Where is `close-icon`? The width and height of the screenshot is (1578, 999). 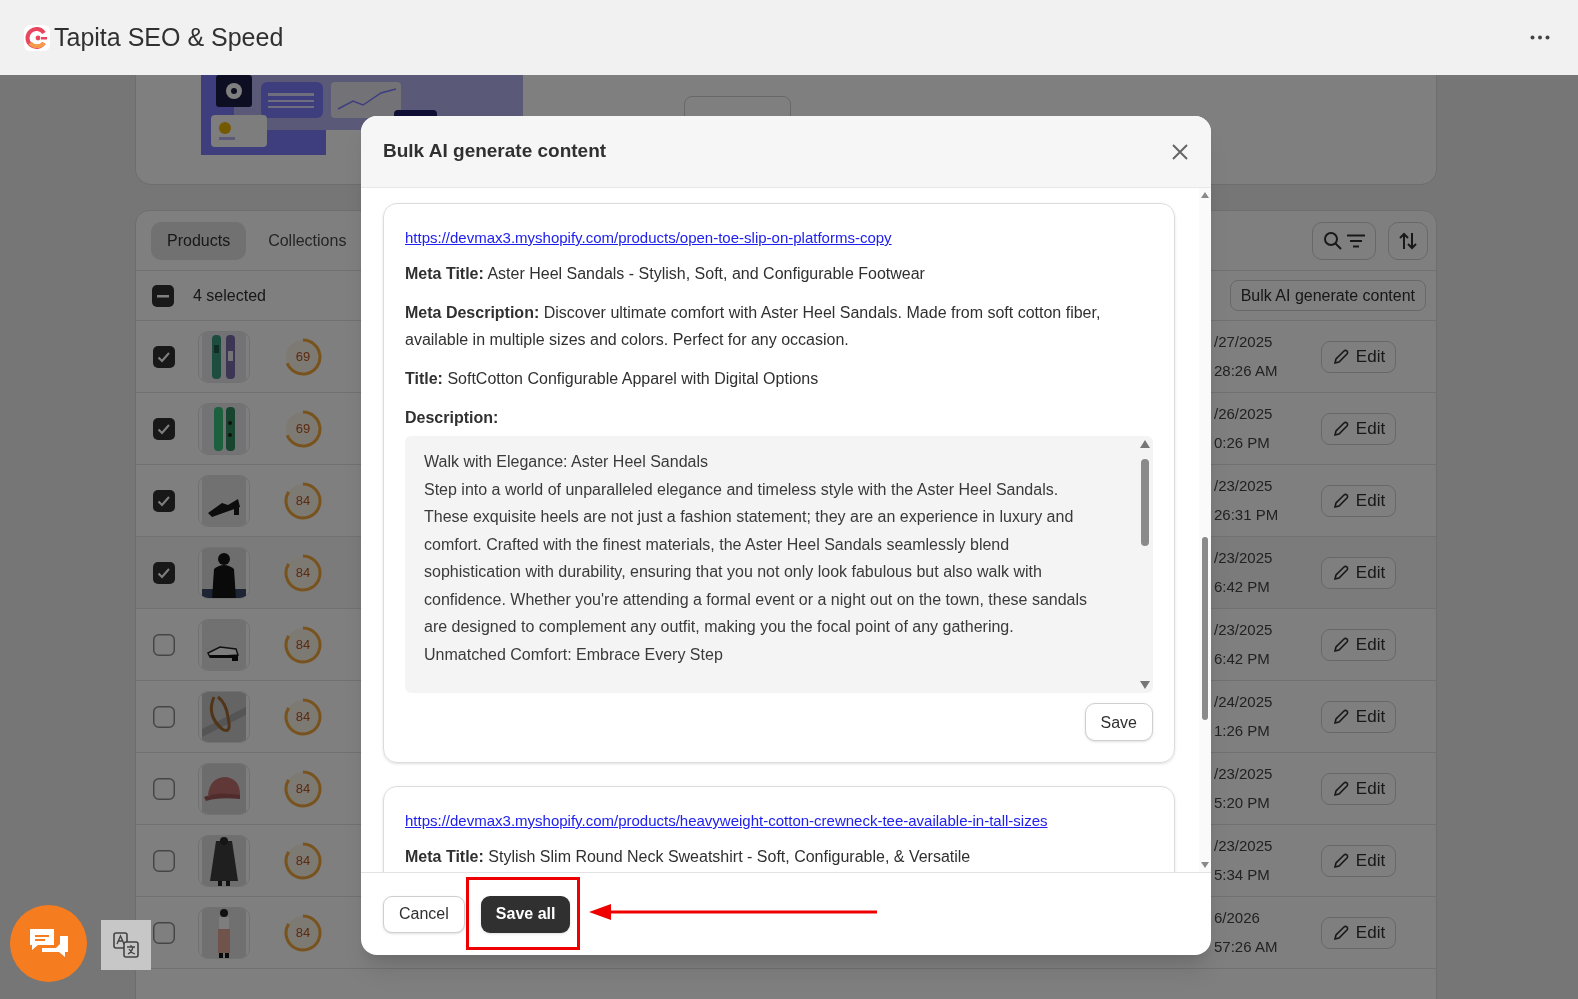
close-icon is located at coordinates (1180, 151).